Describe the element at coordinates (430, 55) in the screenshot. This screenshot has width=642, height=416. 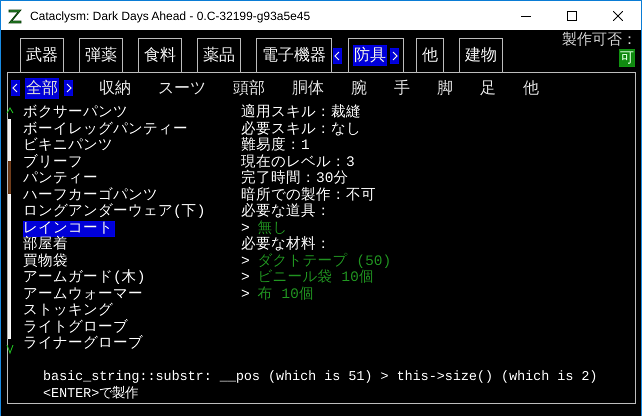
I see `category-tab: 他` at that location.